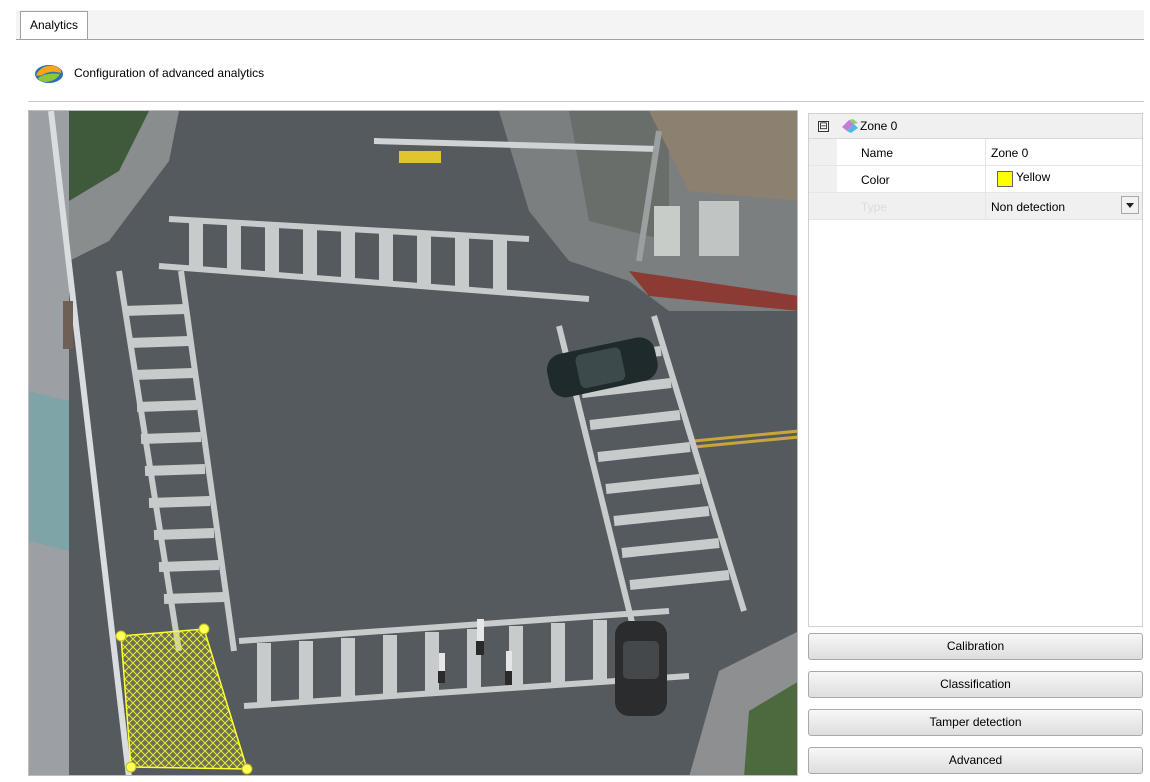  Describe the element at coordinates (975, 206) in the screenshot. I see `prop-row-type: Type Non detection` at that location.